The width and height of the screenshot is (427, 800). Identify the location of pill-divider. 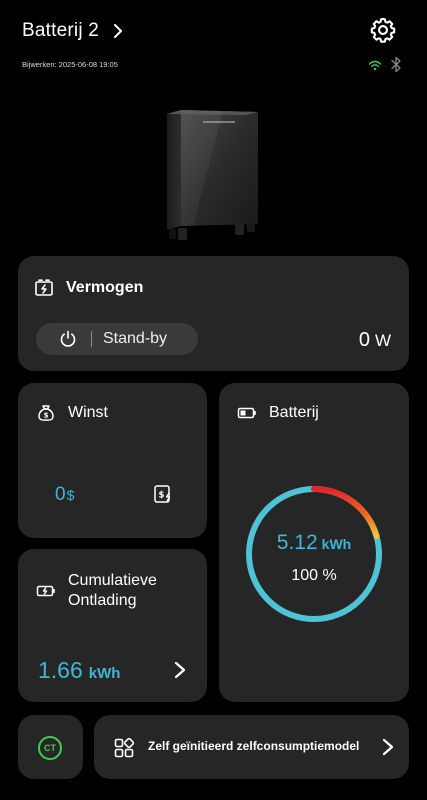
(91, 339).